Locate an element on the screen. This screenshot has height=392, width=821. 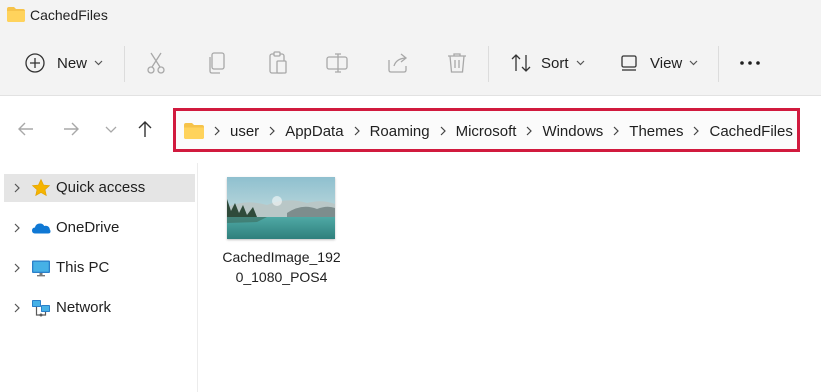
view-label: View is located at coordinates (666, 63).